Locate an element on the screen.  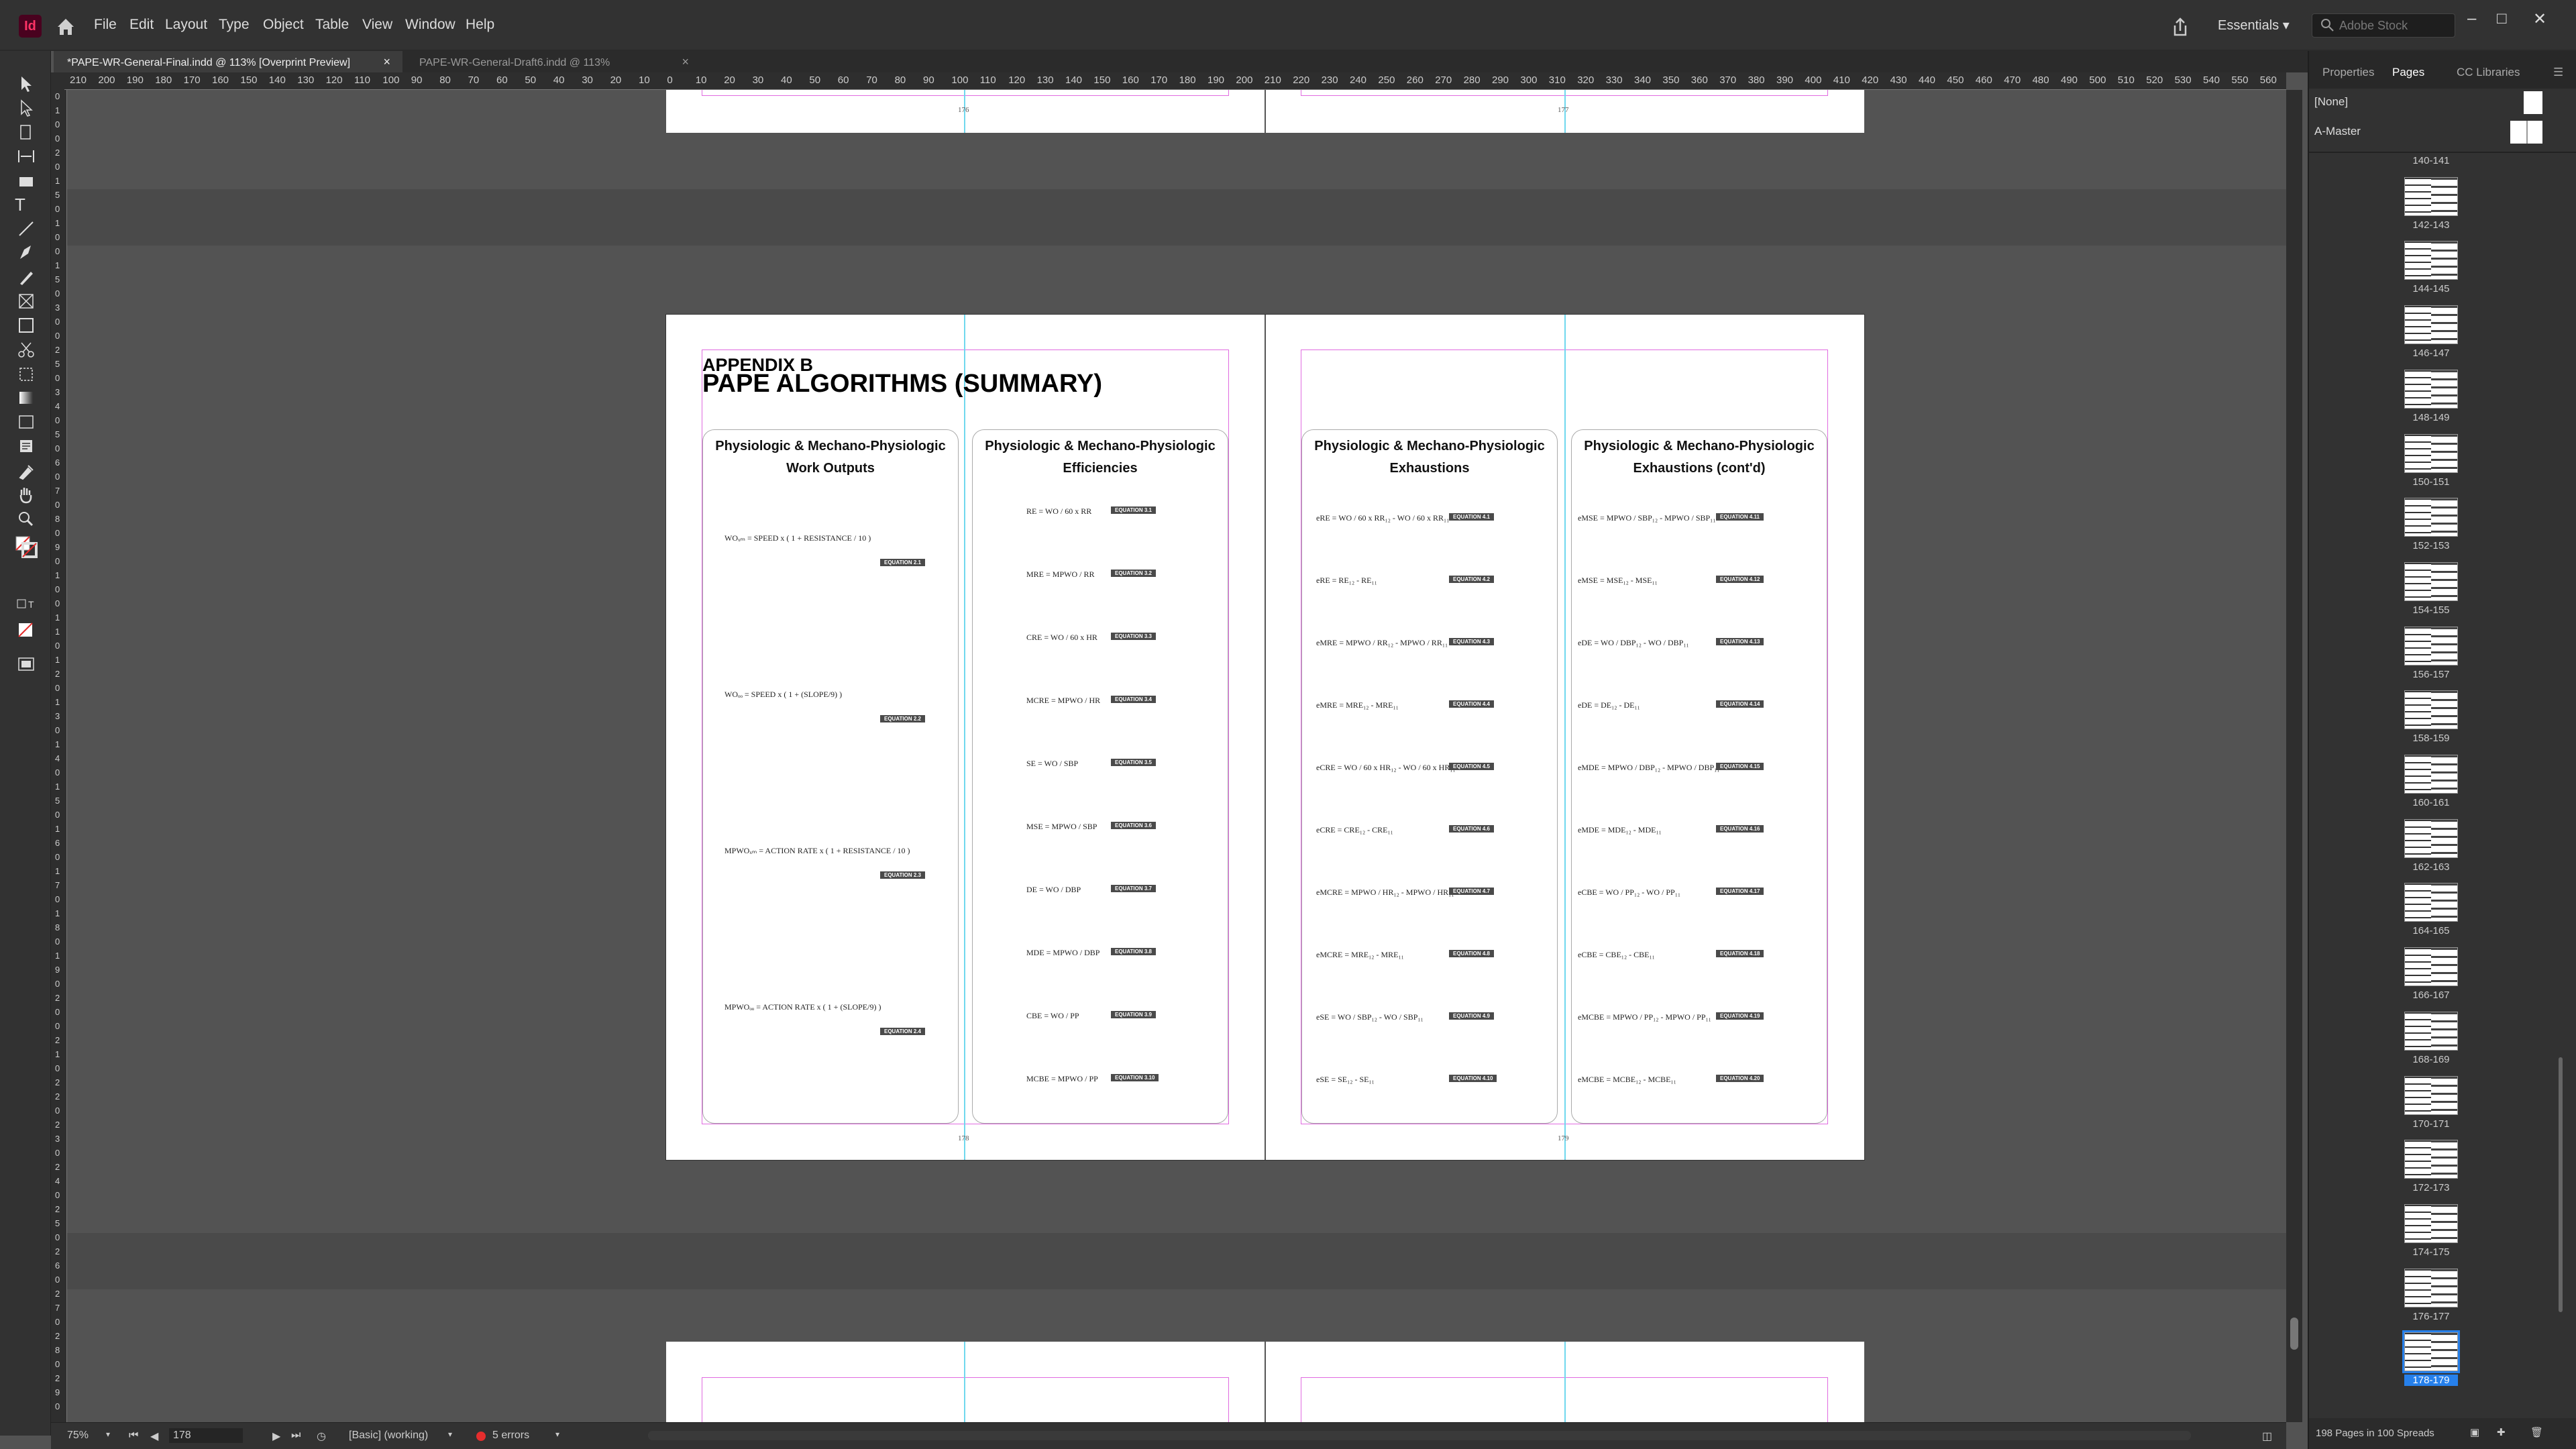
equation: eCBE = CBE₁₂ - CBE₁₁ is located at coordinates (1616, 955).